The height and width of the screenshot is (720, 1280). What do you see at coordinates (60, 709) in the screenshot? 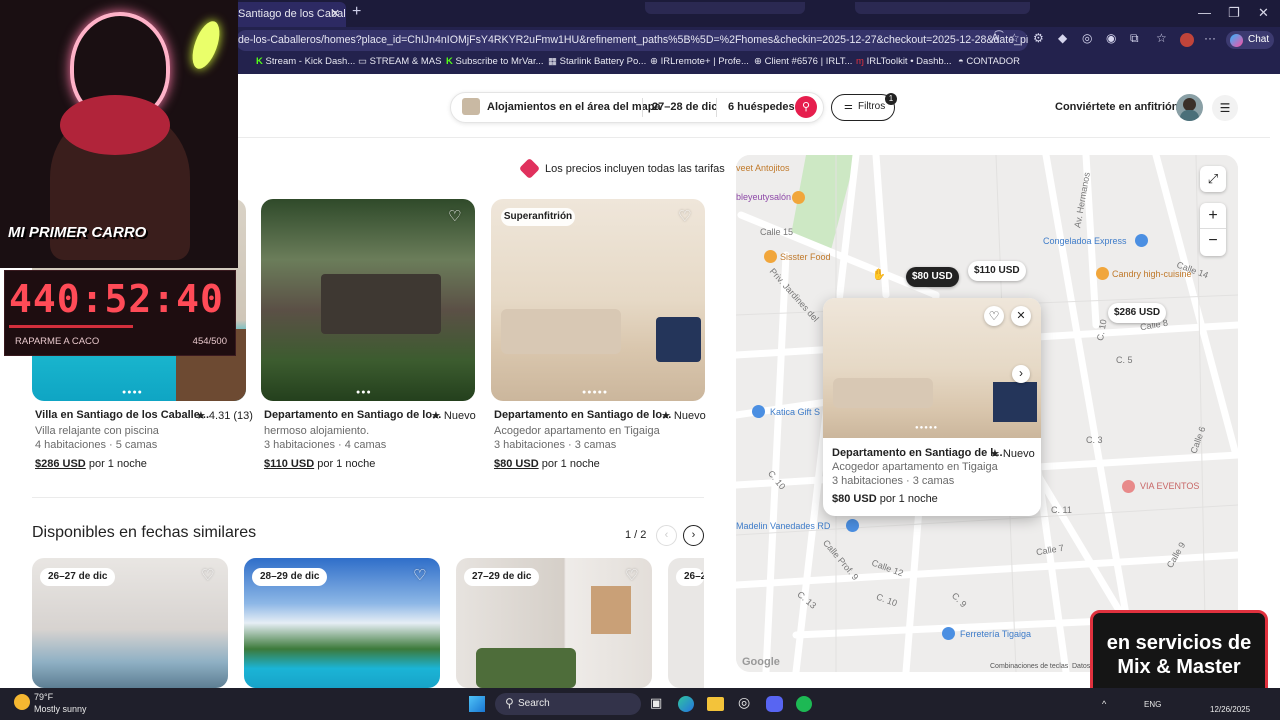
I see `weather-text: Mostly sunny` at bounding box center [60, 709].